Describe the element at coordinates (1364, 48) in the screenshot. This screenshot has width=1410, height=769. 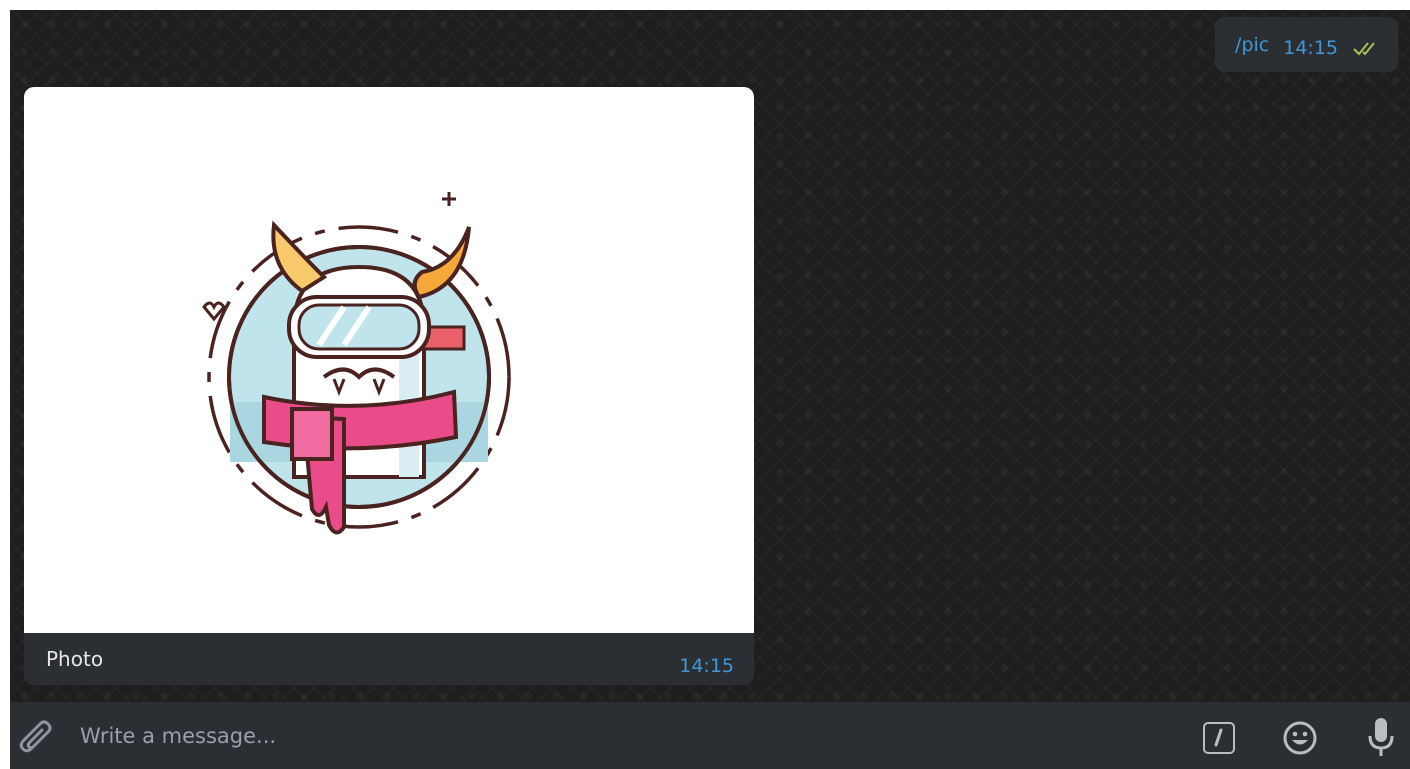
I see `double-check-icon` at that location.